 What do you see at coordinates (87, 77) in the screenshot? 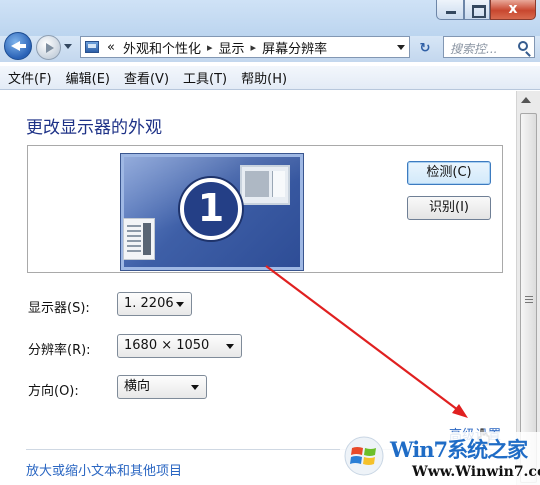
I see `menu-edit: 编辑(E)` at bounding box center [87, 77].